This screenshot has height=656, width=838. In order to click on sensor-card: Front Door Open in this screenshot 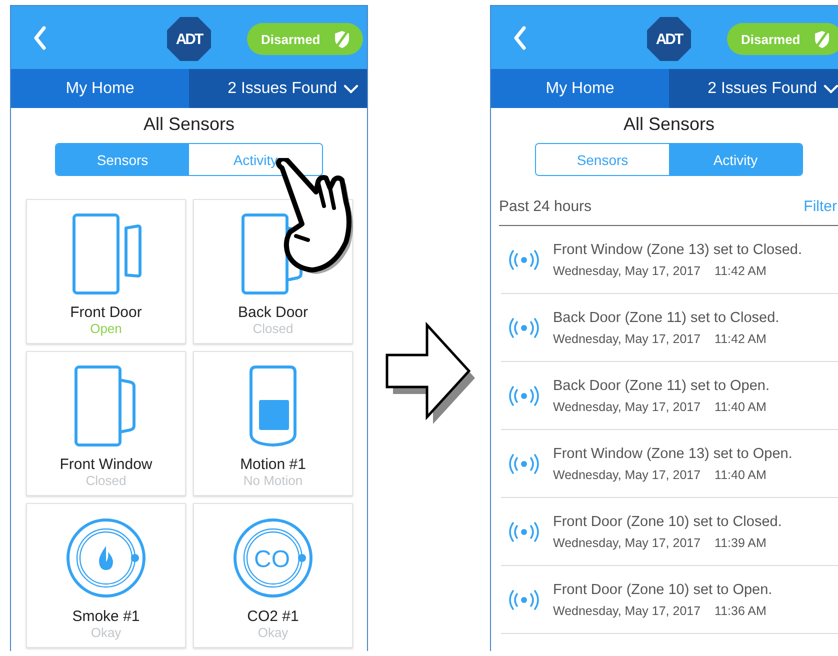, I will do `click(106, 271)`.